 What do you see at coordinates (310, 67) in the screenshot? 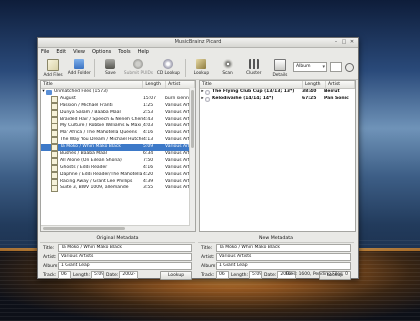
I see `search-type-select: Album` at bounding box center [310, 67].